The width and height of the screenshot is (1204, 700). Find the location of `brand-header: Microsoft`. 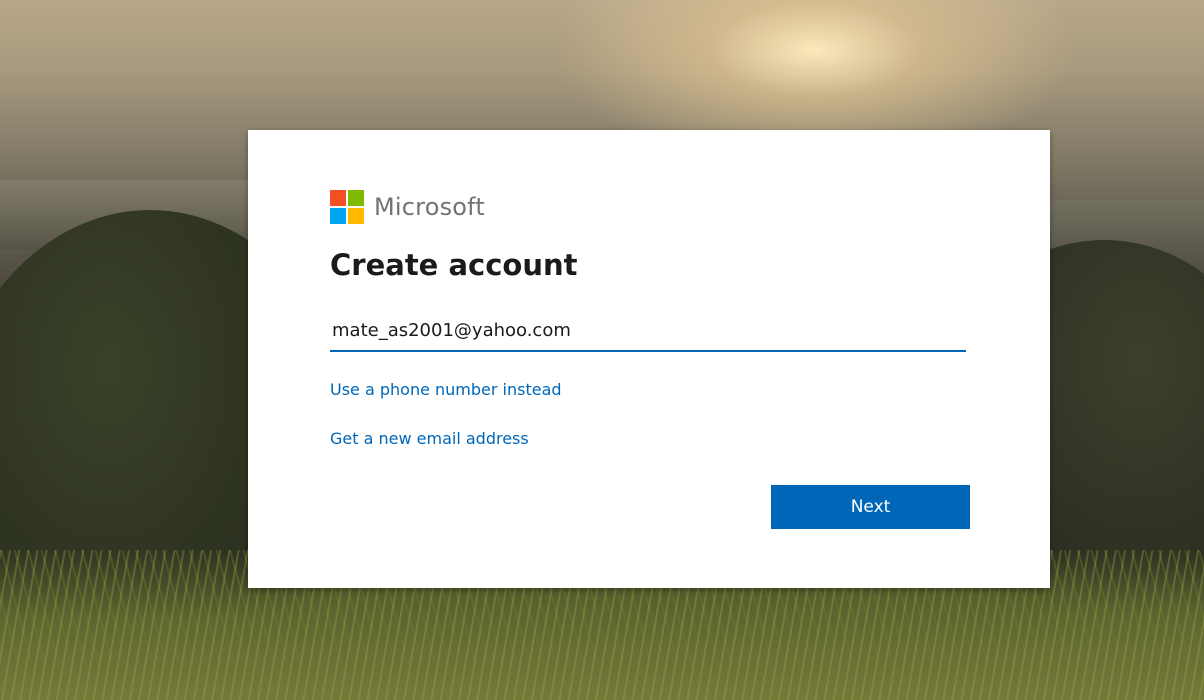

brand-header: Microsoft is located at coordinates (407, 207).